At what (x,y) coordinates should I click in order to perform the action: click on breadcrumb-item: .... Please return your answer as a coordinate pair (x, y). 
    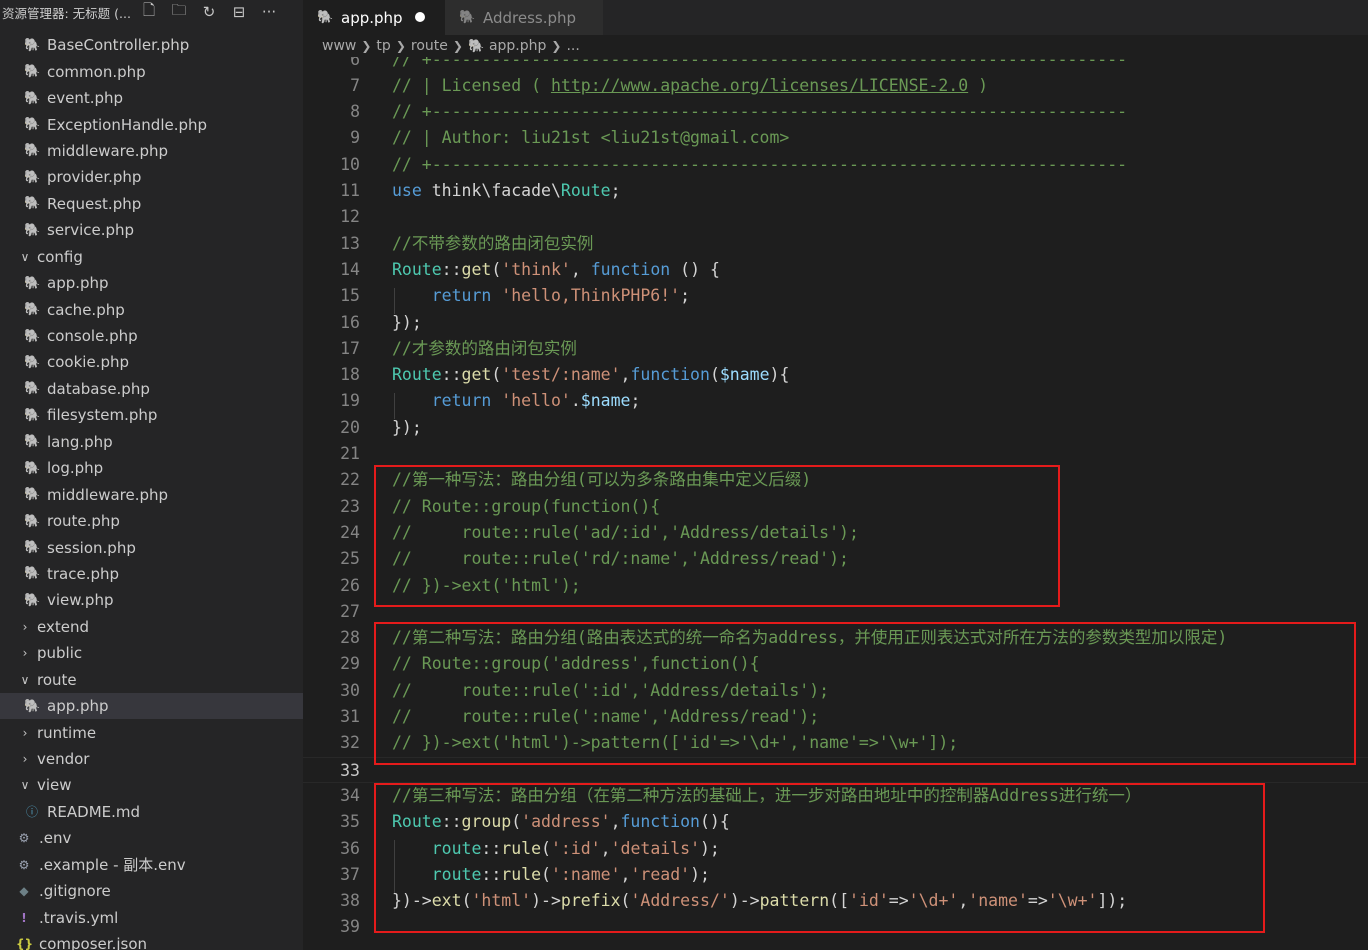
    Looking at the image, I should click on (572, 46).